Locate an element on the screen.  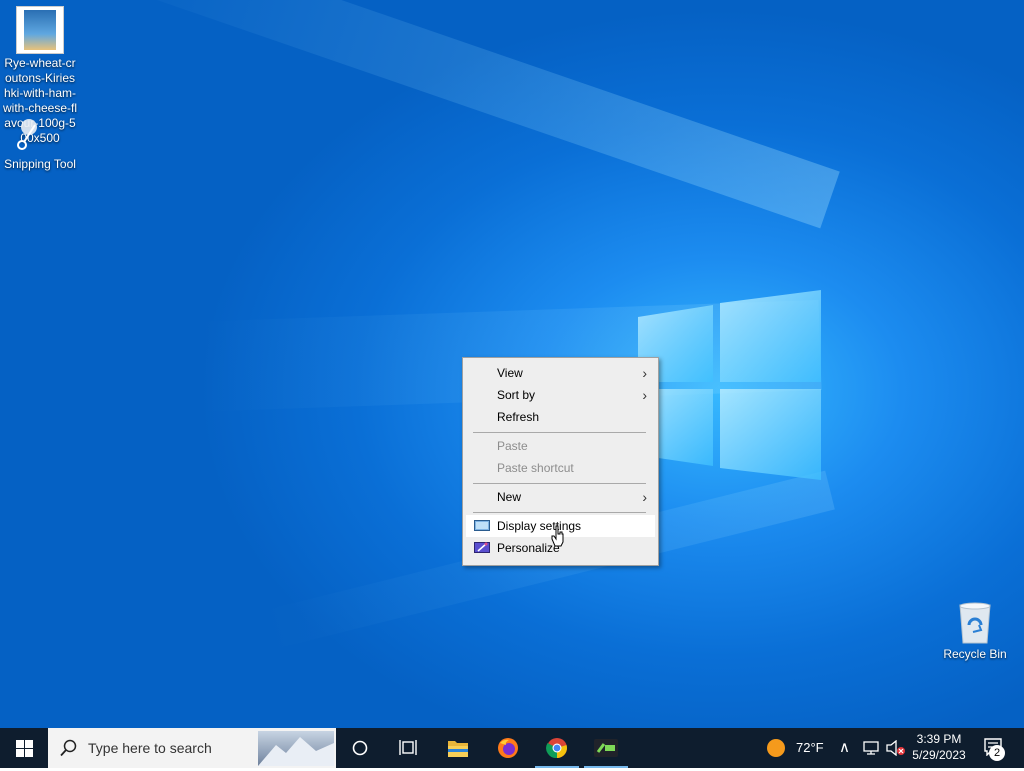
chrome-button is located at coordinates (557, 748).